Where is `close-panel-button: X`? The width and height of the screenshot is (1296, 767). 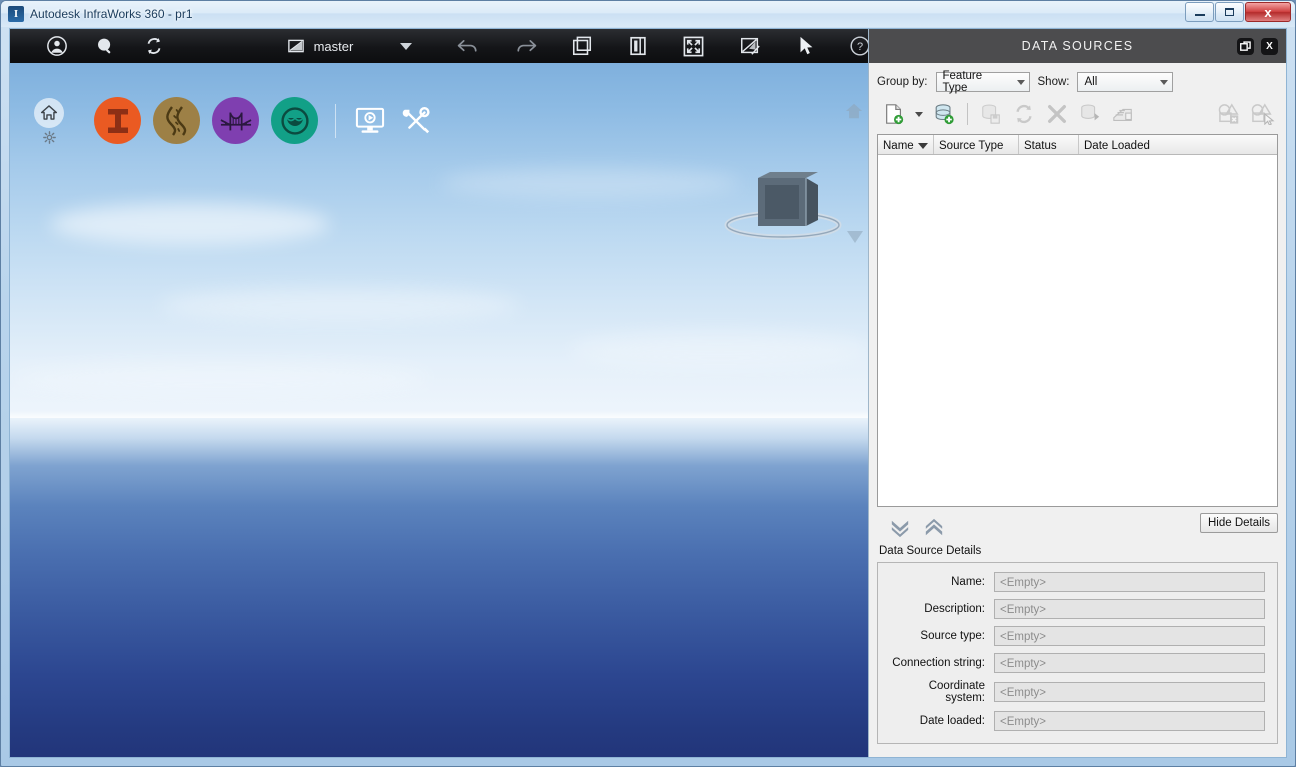
close-panel-button: X is located at coordinates (1269, 46).